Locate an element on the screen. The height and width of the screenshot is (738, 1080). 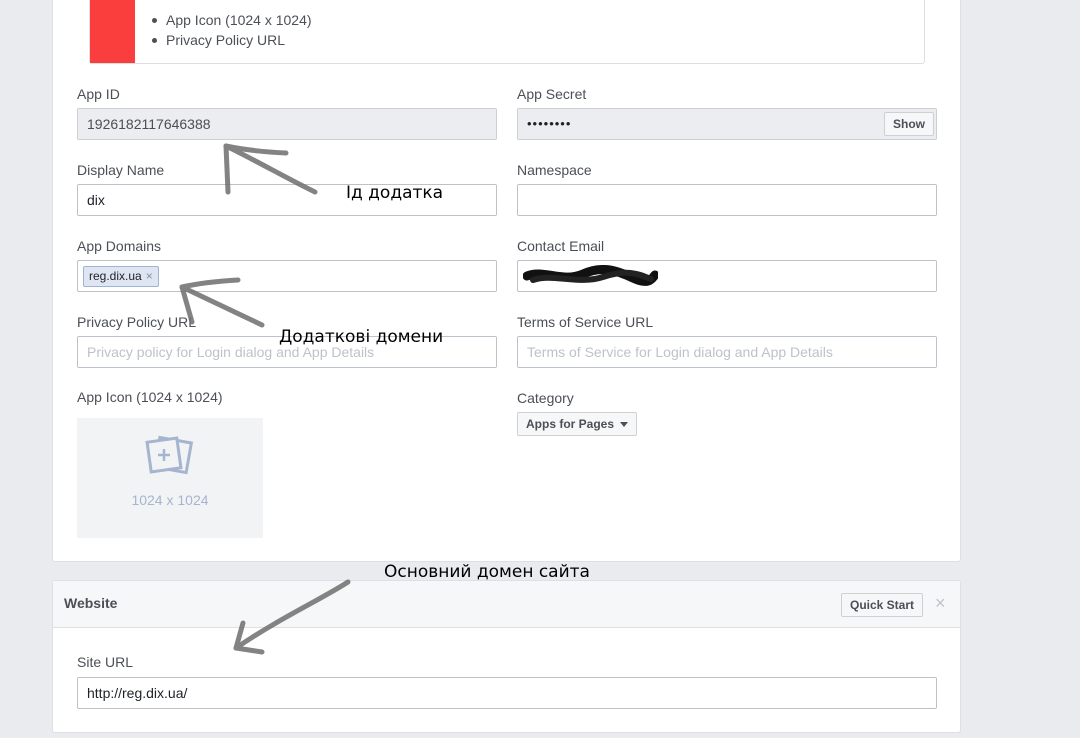
annotation-arrows is located at coordinates (265, 399).